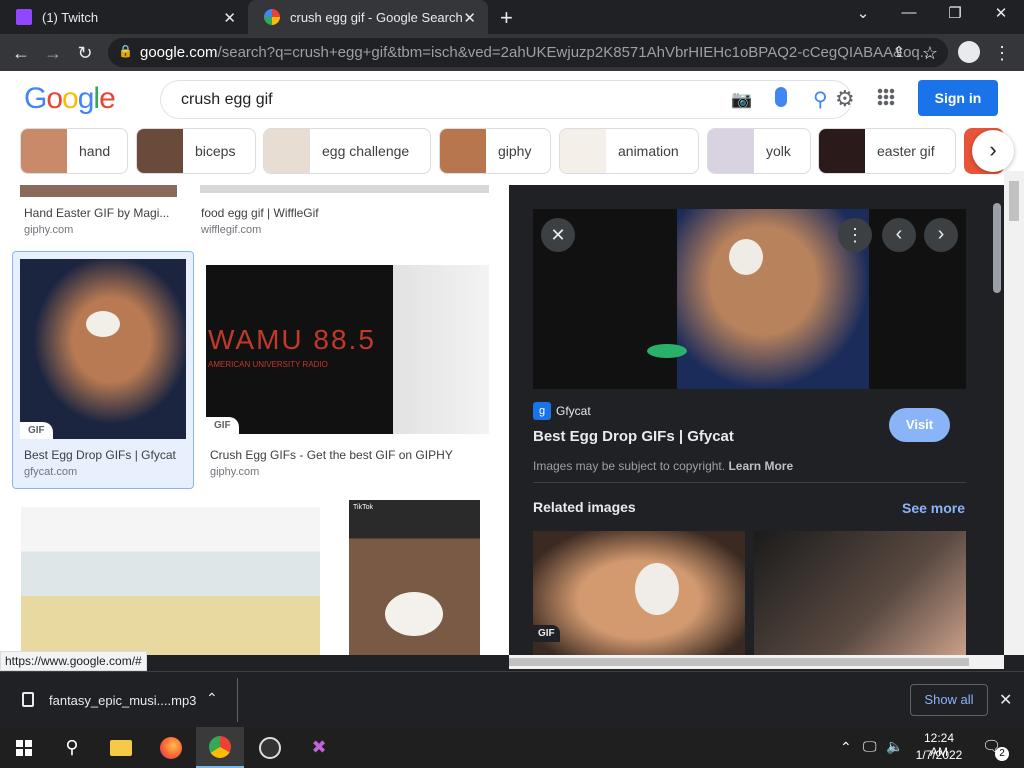 The width and height of the screenshot is (1024, 768). I want to click on chip-label: giphy, so click(515, 151).